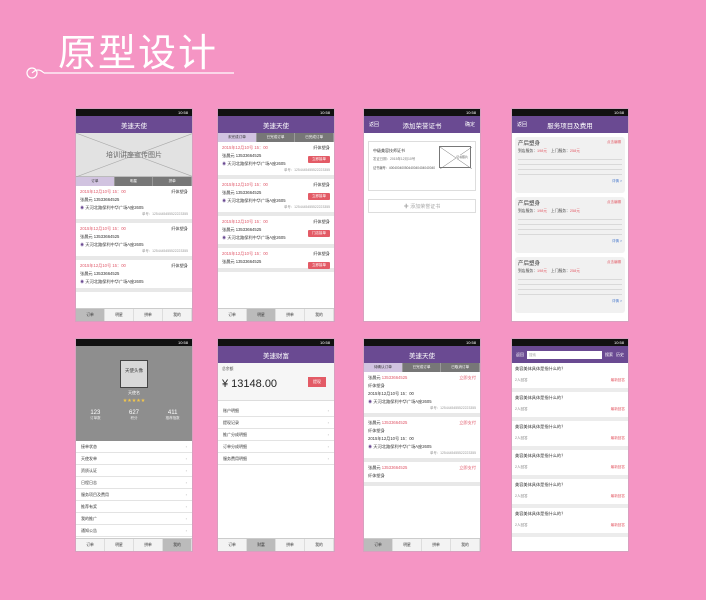 This screenshot has height=600, width=706. What do you see at coordinates (609, 355) in the screenshot?
I see `search-button: 搜索` at bounding box center [609, 355].